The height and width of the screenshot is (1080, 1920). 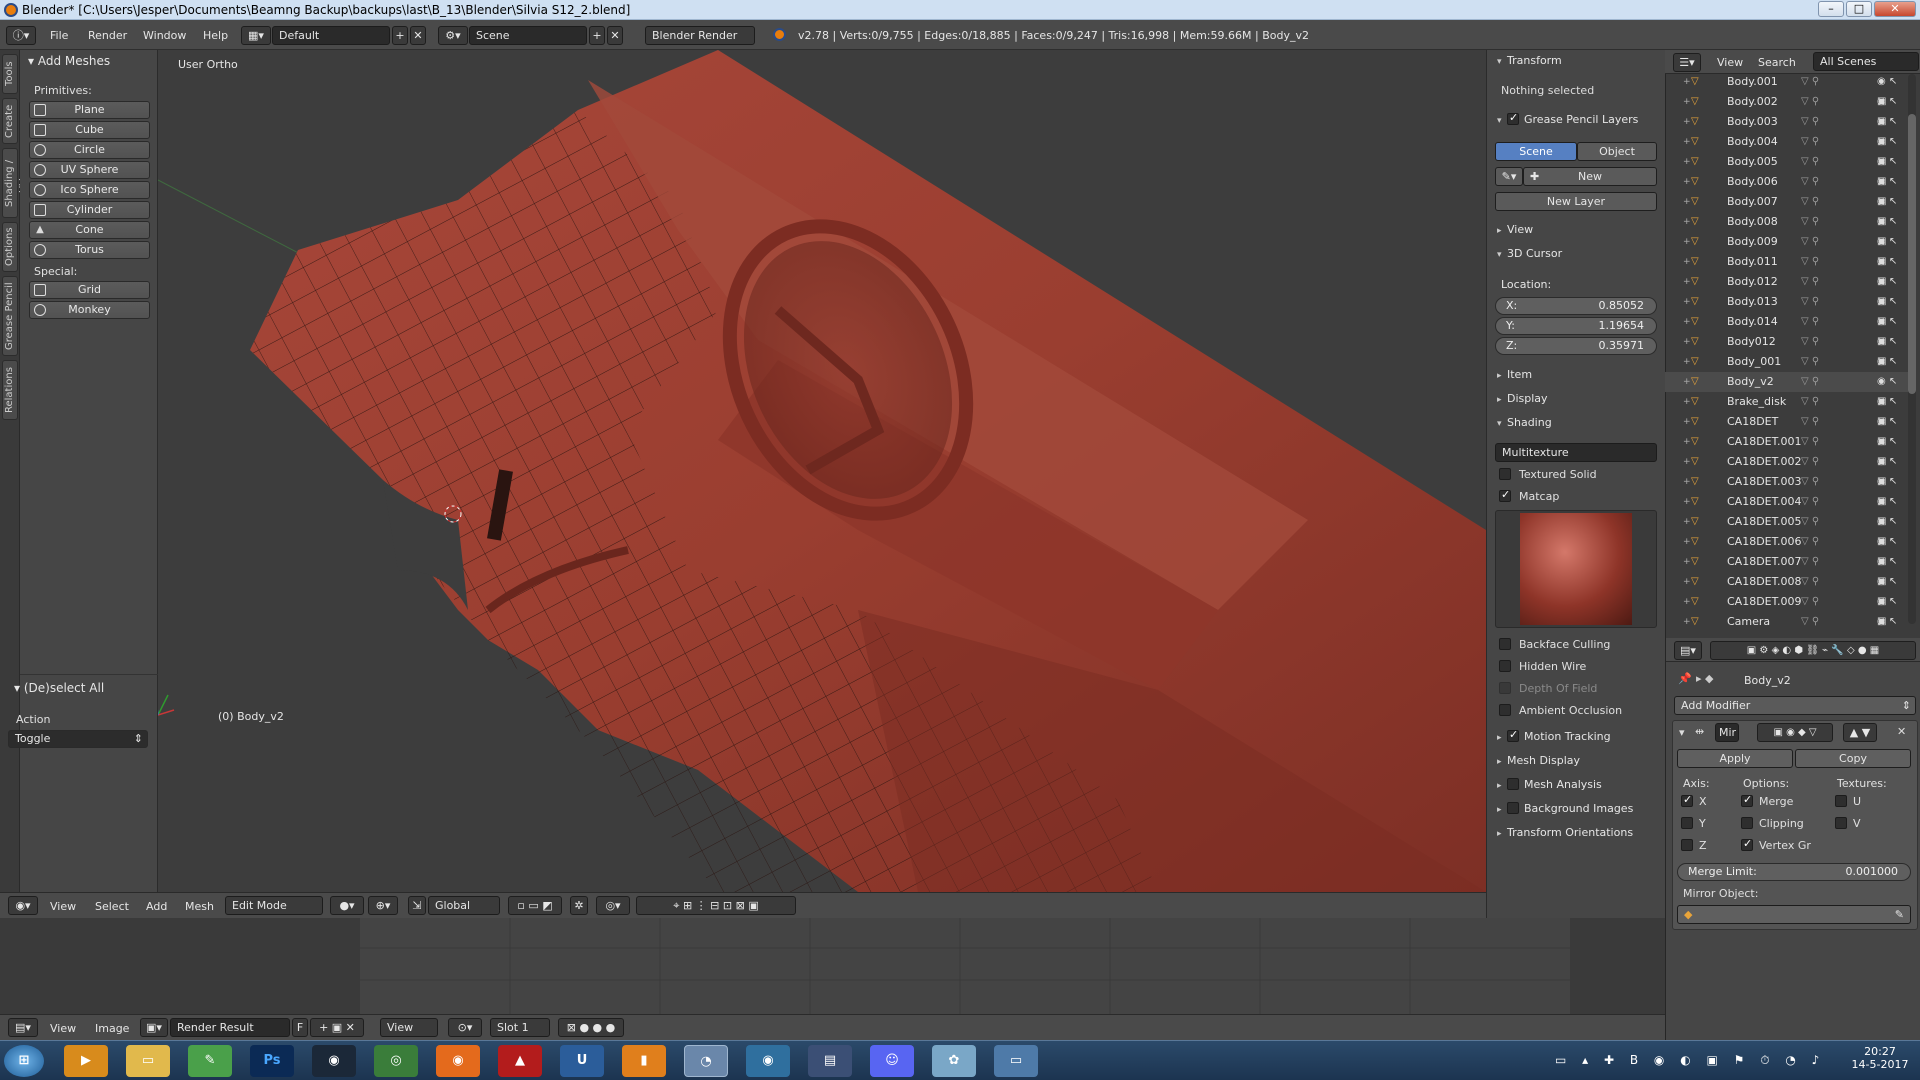 I want to click on outliner-row: + ▽ CA18DET ▽ ⚲ ◉ ↖ ▣, so click(x=1787, y=429).